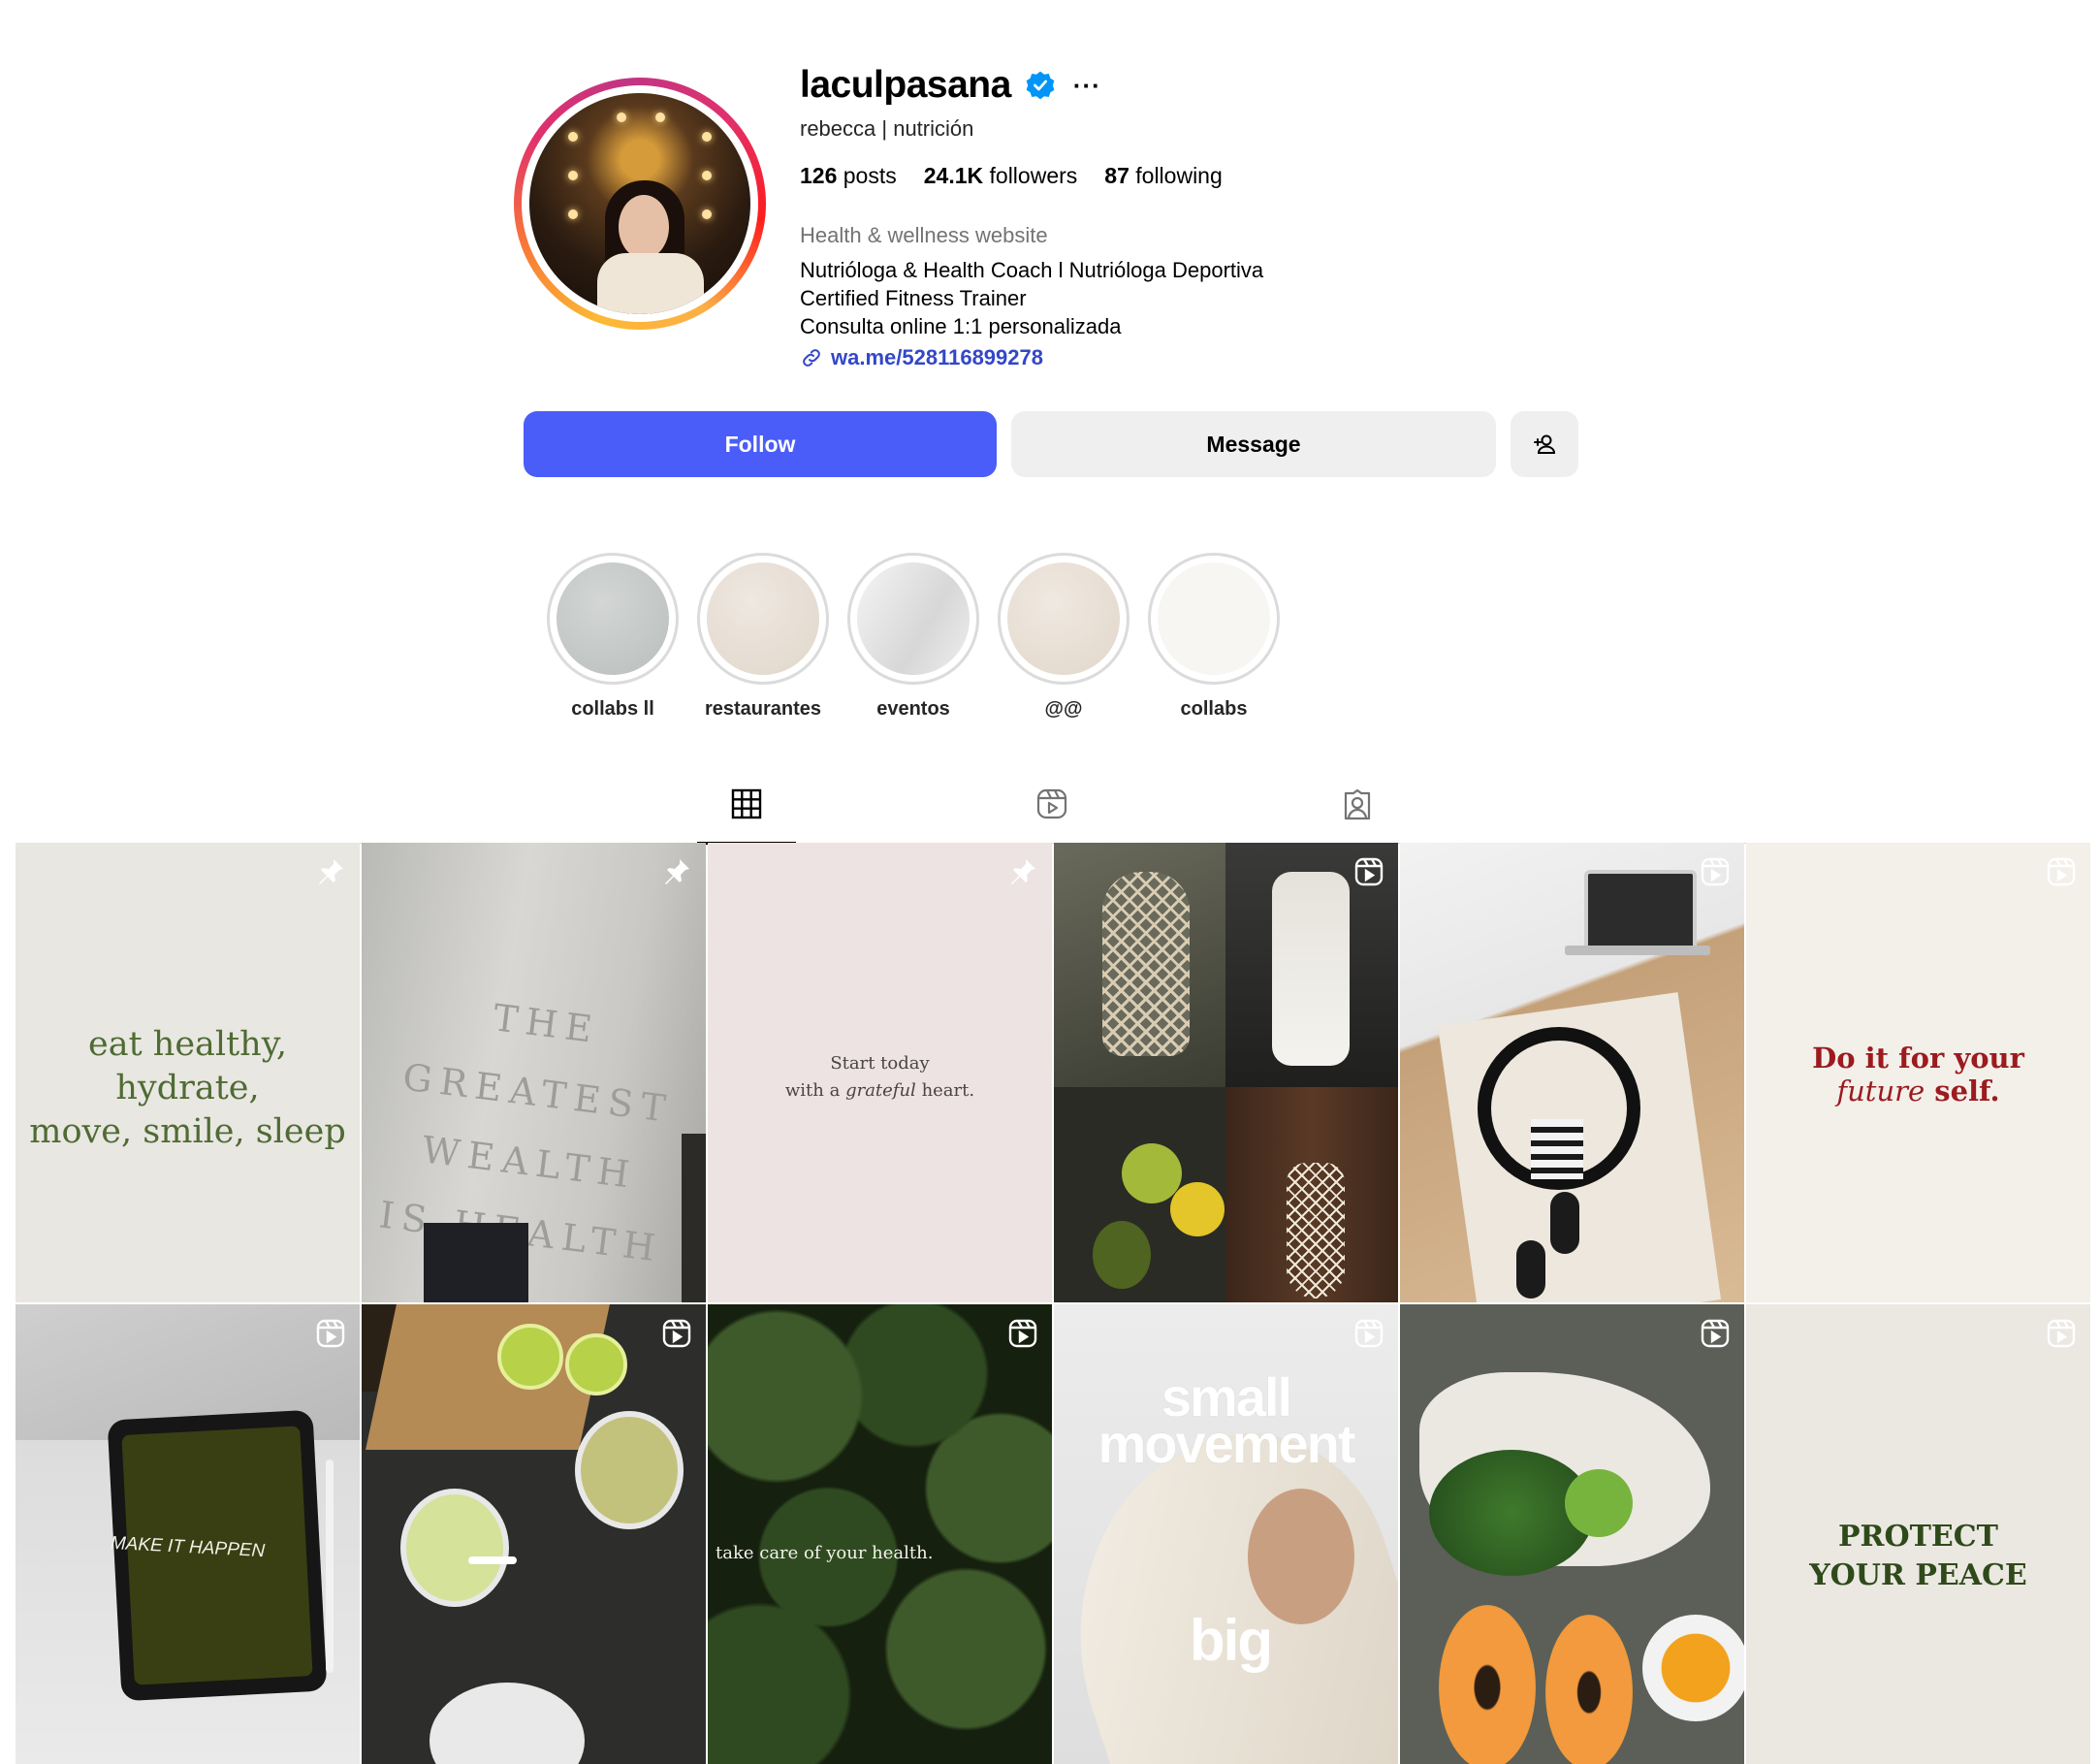 This screenshot has height=1764, width=2100. Describe the element at coordinates (188, 1534) in the screenshot. I see `post-tile: MAKE IT HAPPEN` at that location.